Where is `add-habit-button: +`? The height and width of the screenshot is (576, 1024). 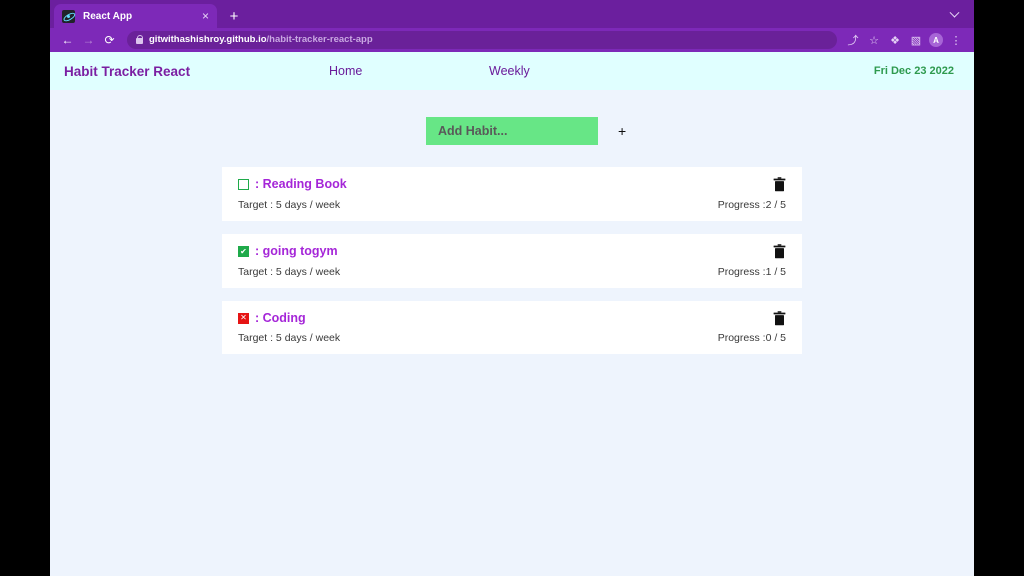 add-habit-button: + is located at coordinates (619, 131).